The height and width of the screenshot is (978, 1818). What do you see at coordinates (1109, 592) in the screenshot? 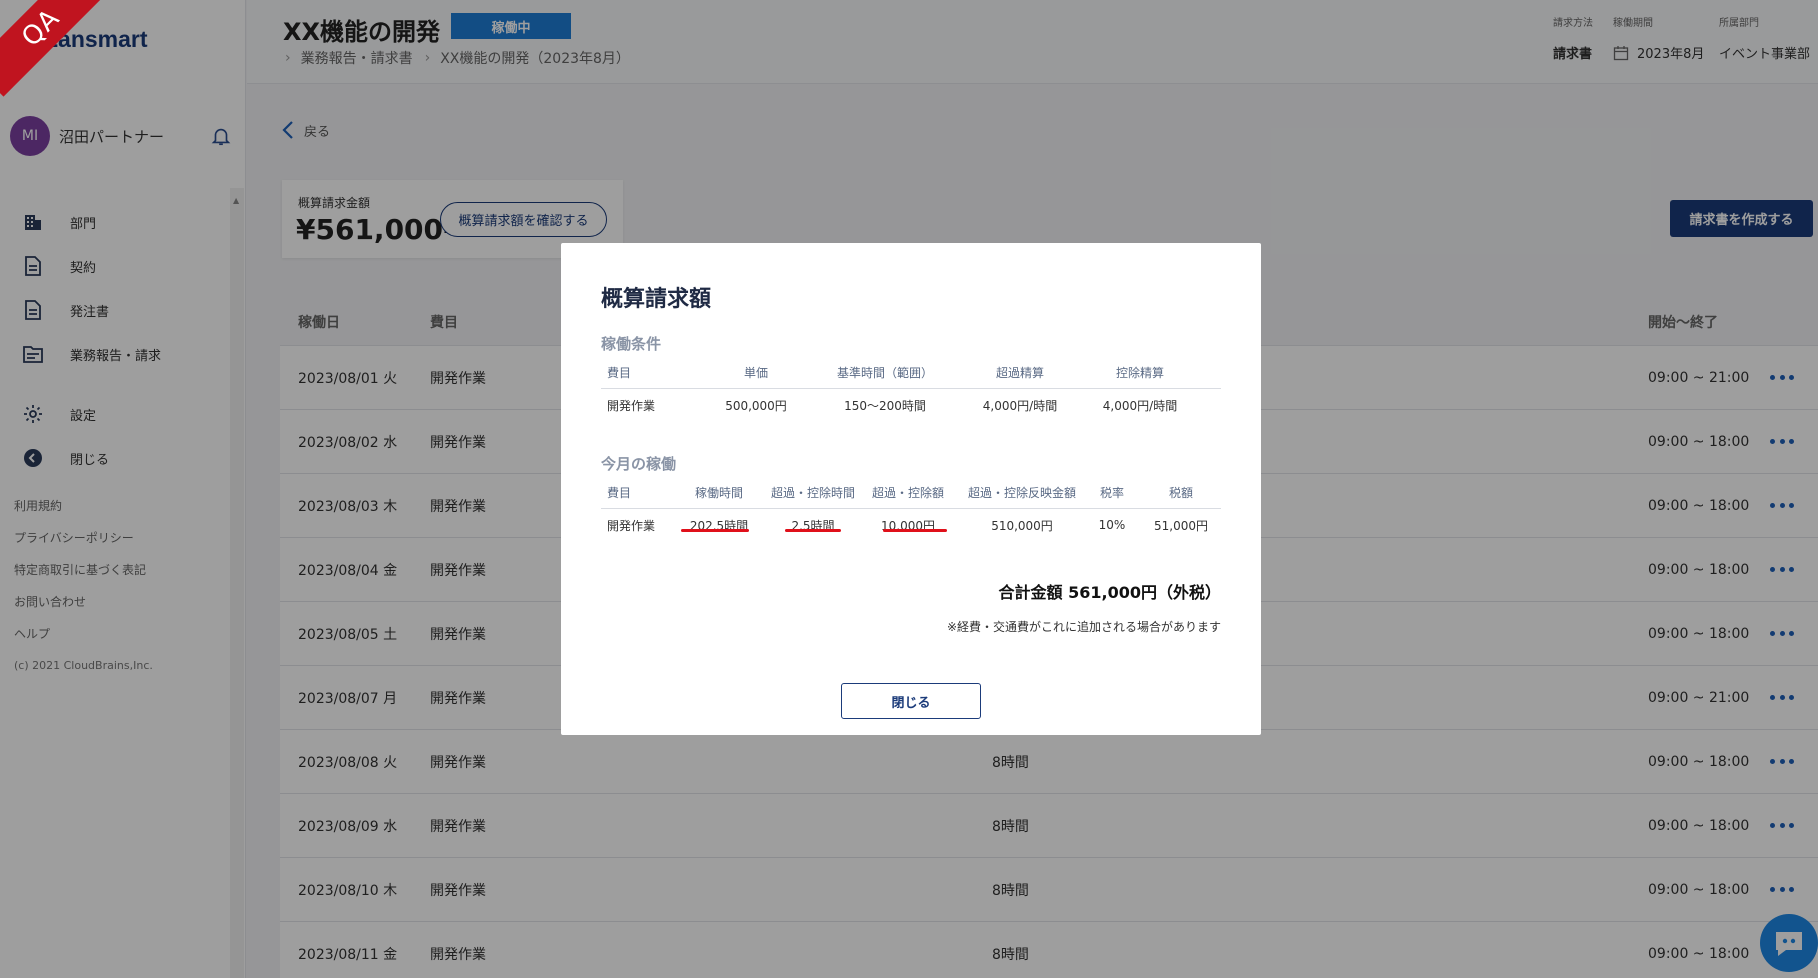
I see `total-amount: 合計金額 561,000円（外税）` at bounding box center [1109, 592].